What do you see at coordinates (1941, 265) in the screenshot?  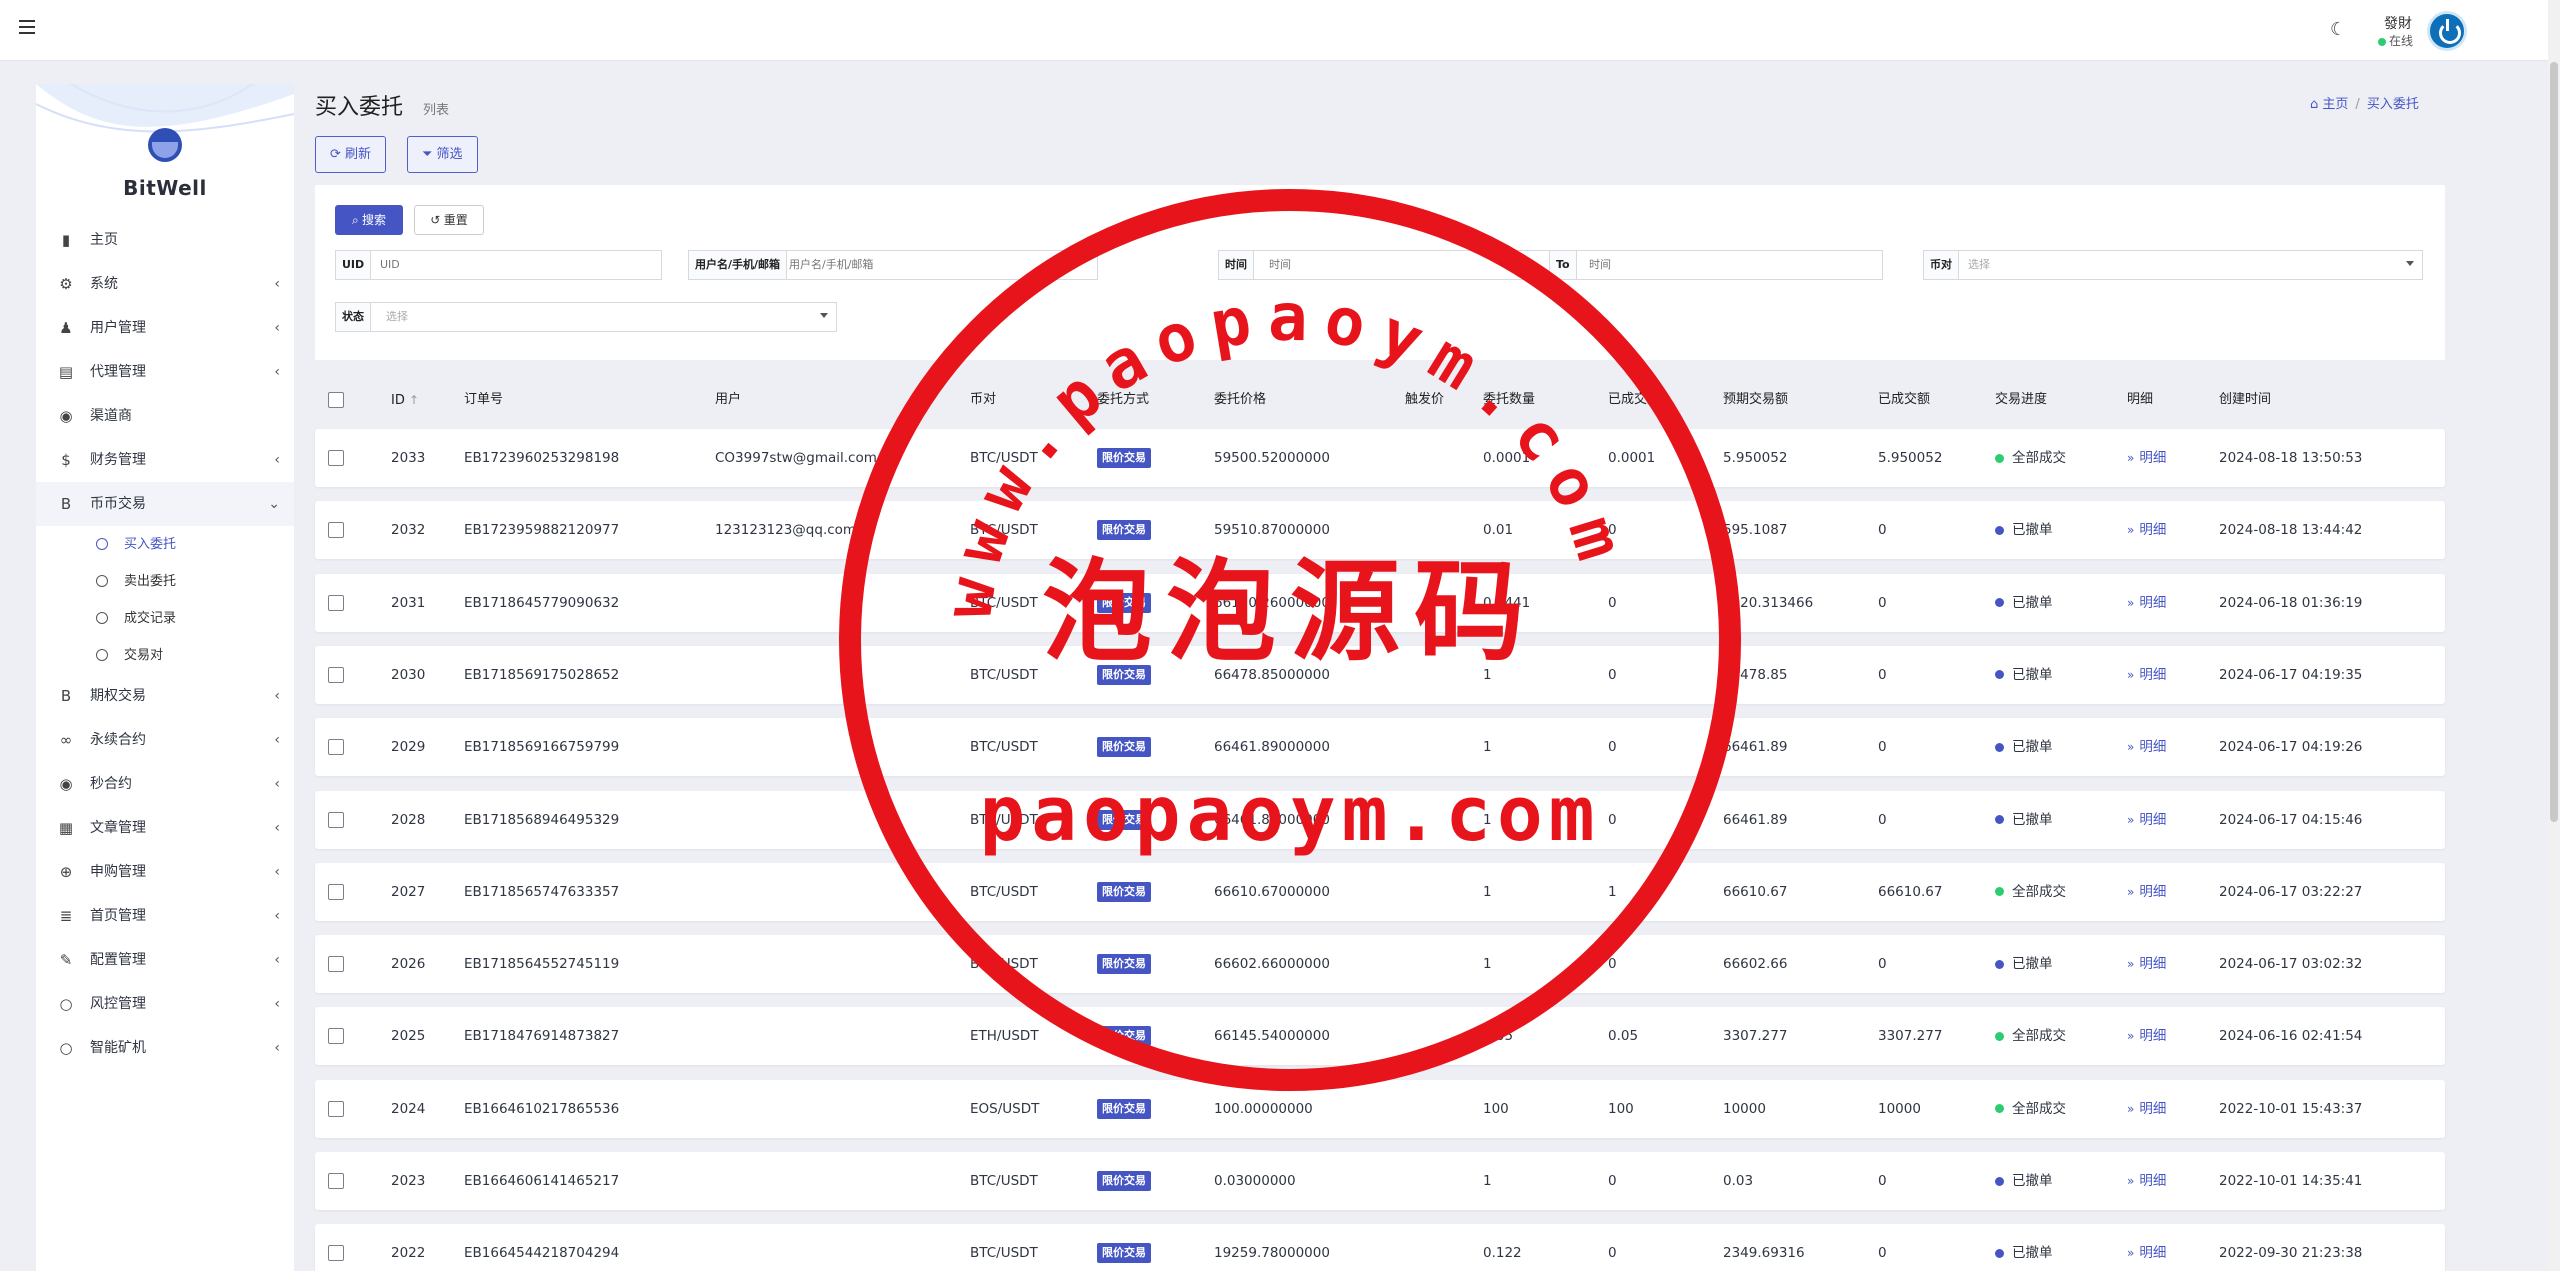 I see `pair-label: 币对` at bounding box center [1941, 265].